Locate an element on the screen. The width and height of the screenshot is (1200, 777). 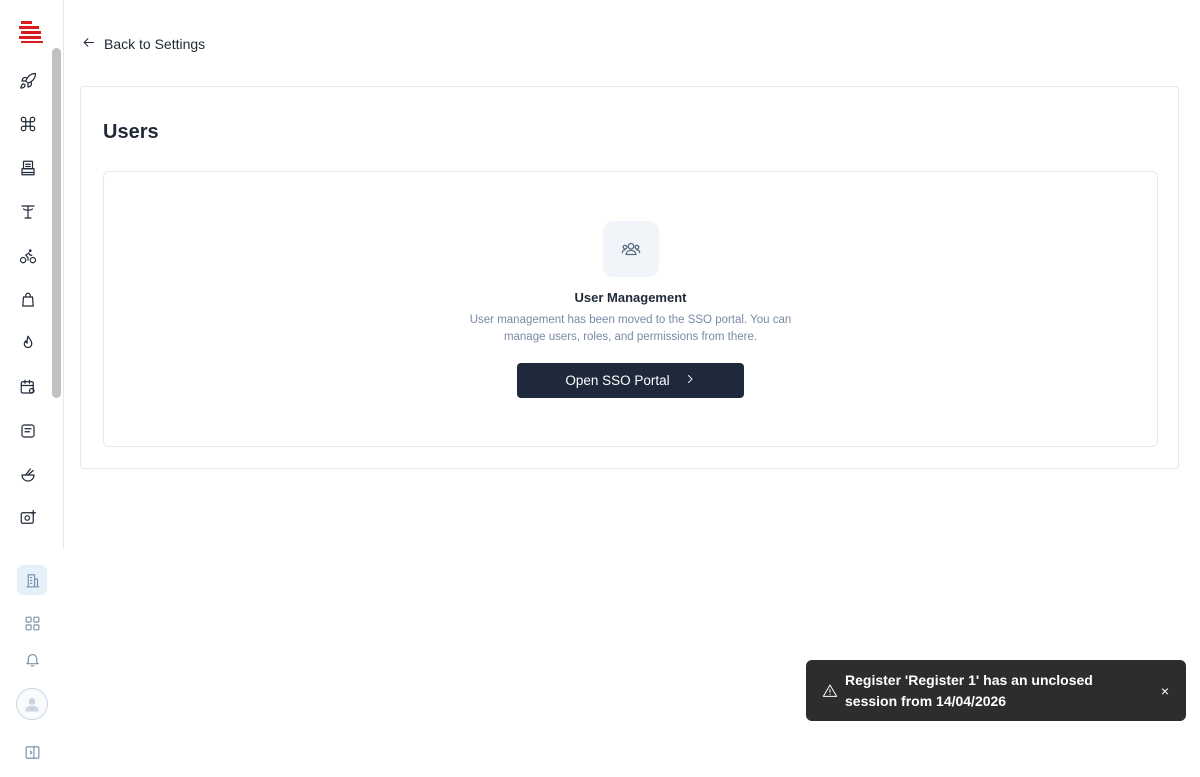
avatar is located at coordinates (32, 704).